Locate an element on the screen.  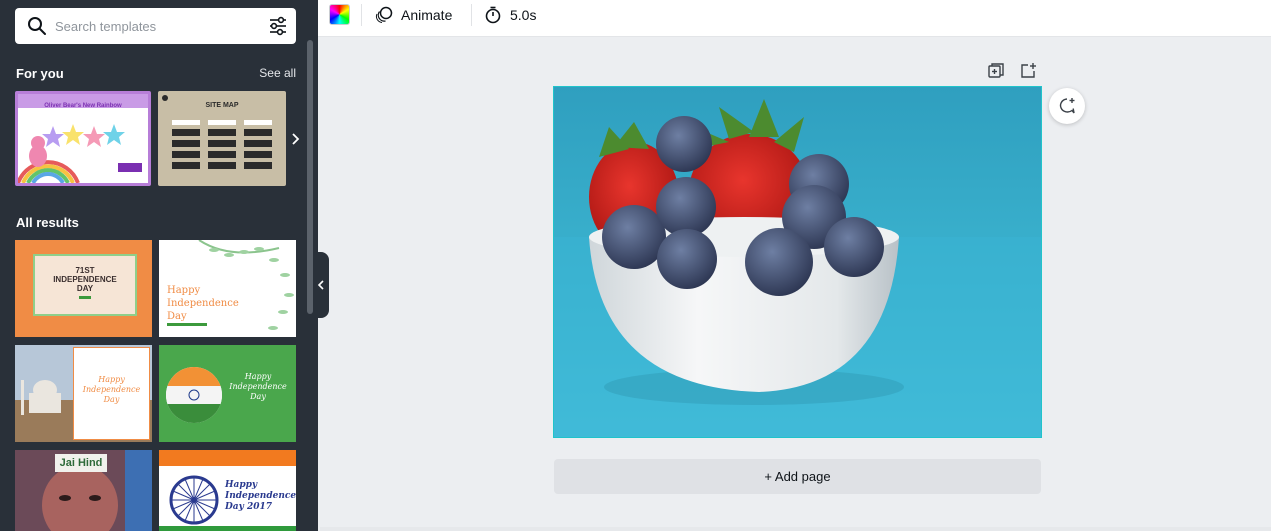
carousel-next-button is located at coordinates (295, 138).